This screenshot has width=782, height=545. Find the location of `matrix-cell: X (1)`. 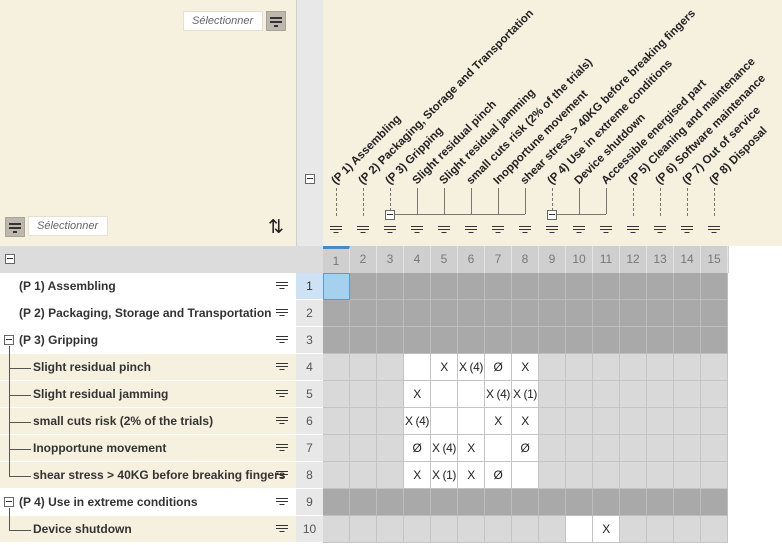

matrix-cell: X (1) is located at coordinates (444, 475).